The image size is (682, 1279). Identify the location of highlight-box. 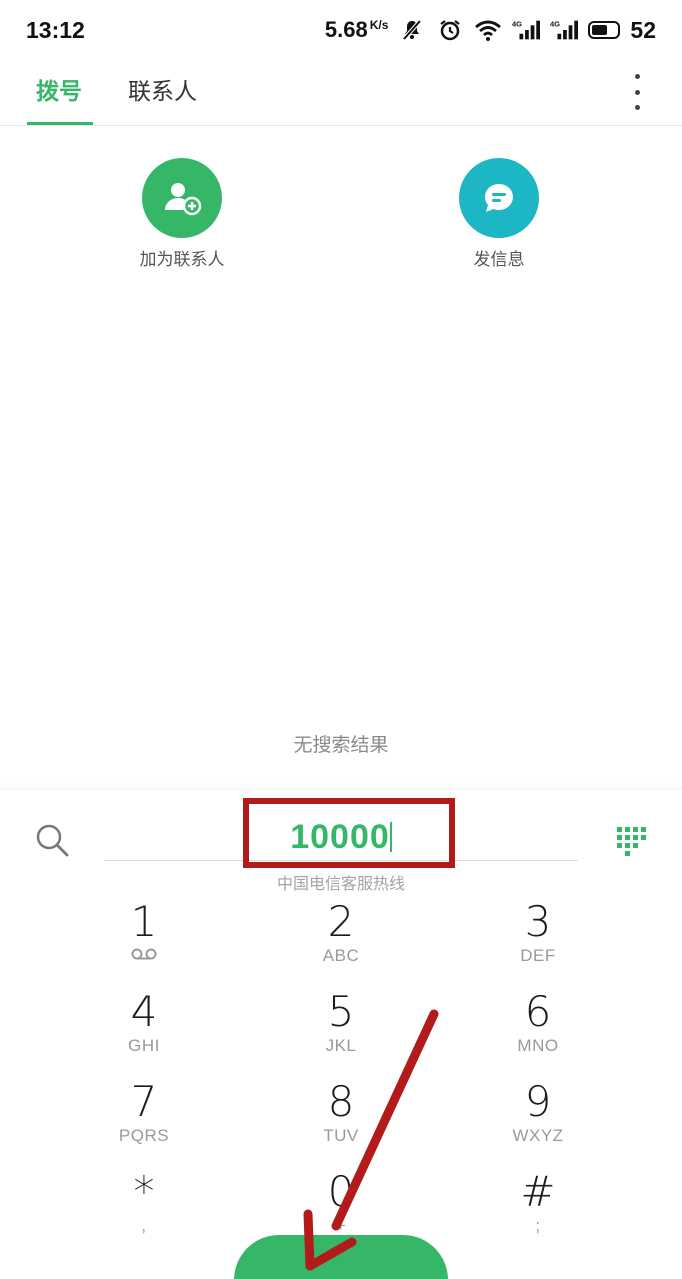
(349, 833).